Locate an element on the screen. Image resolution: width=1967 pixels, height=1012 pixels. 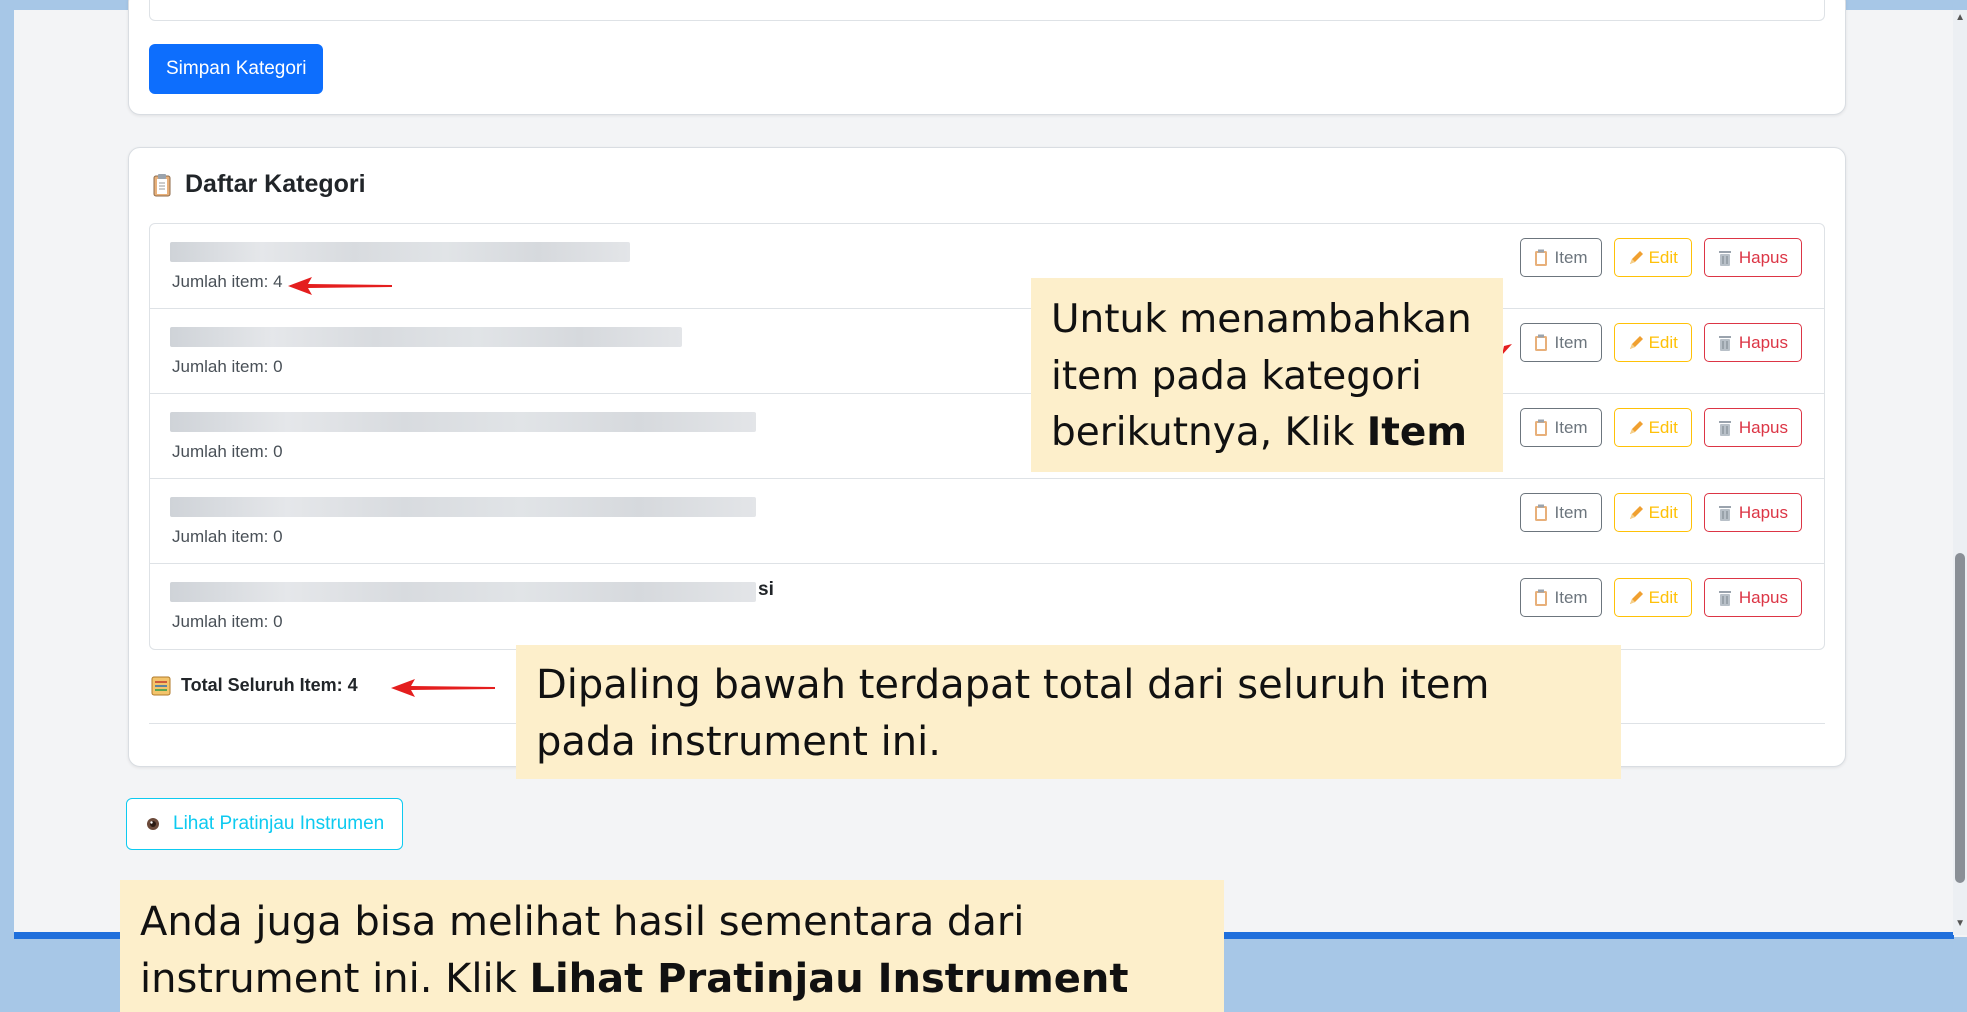
total-label: Total Seluruh Item: 4 is located at coordinates (269, 685).